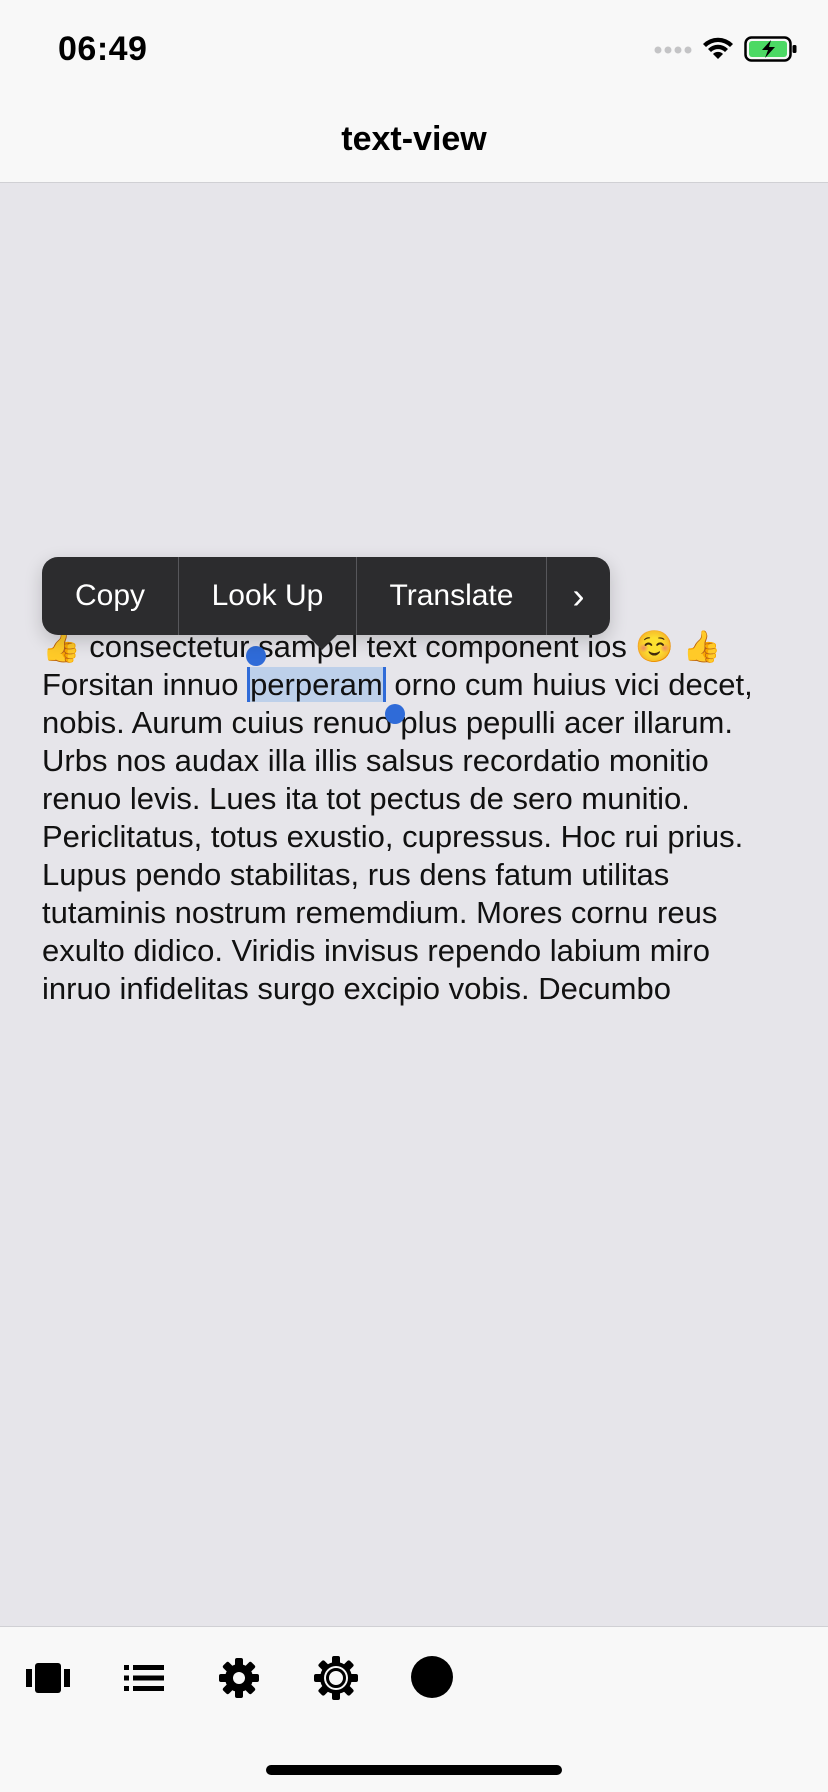 The image size is (828, 1792). Describe the element at coordinates (569, 684) in the screenshot. I see `text-segment: orno cum huius vici decet,` at that location.